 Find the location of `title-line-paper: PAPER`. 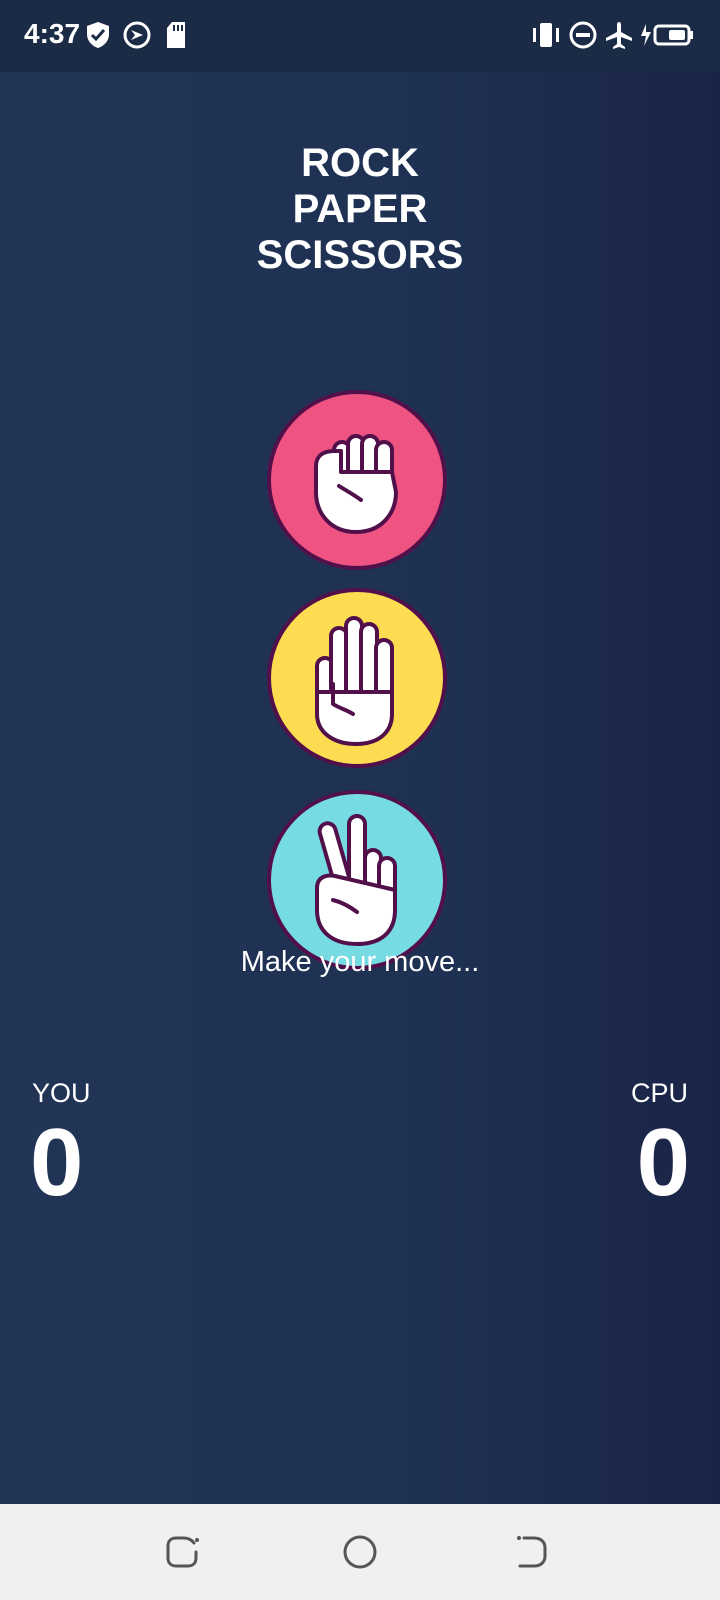

title-line-paper: PAPER is located at coordinates (360, 209).